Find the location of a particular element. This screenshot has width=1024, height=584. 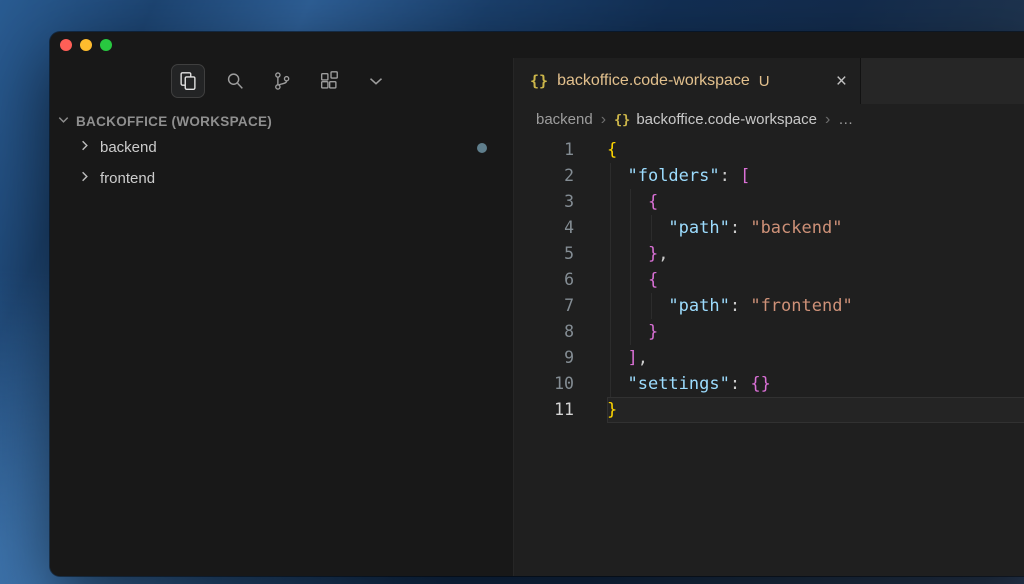

line-number: 5 is located at coordinates (569, 253).